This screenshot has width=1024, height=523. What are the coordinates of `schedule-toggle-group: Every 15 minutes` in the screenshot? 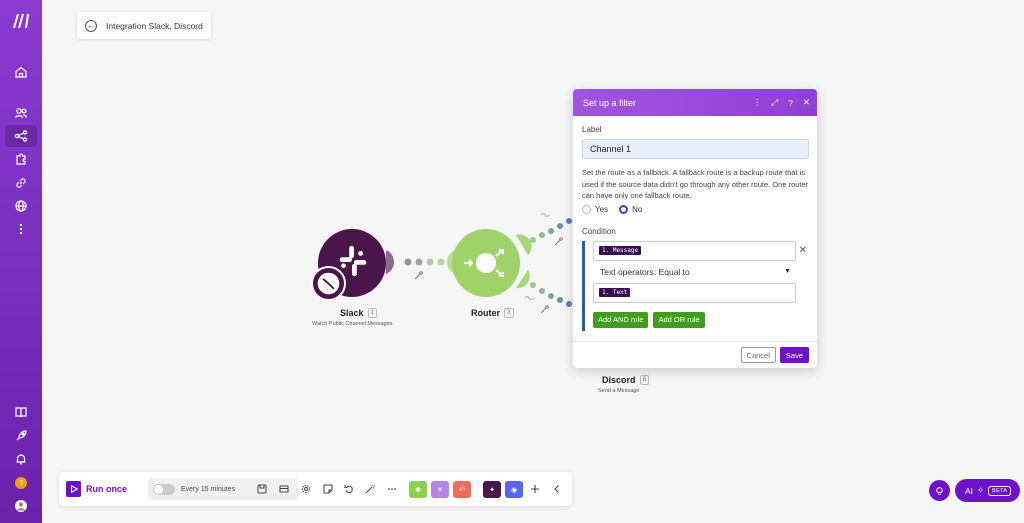 It's located at (223, 489).